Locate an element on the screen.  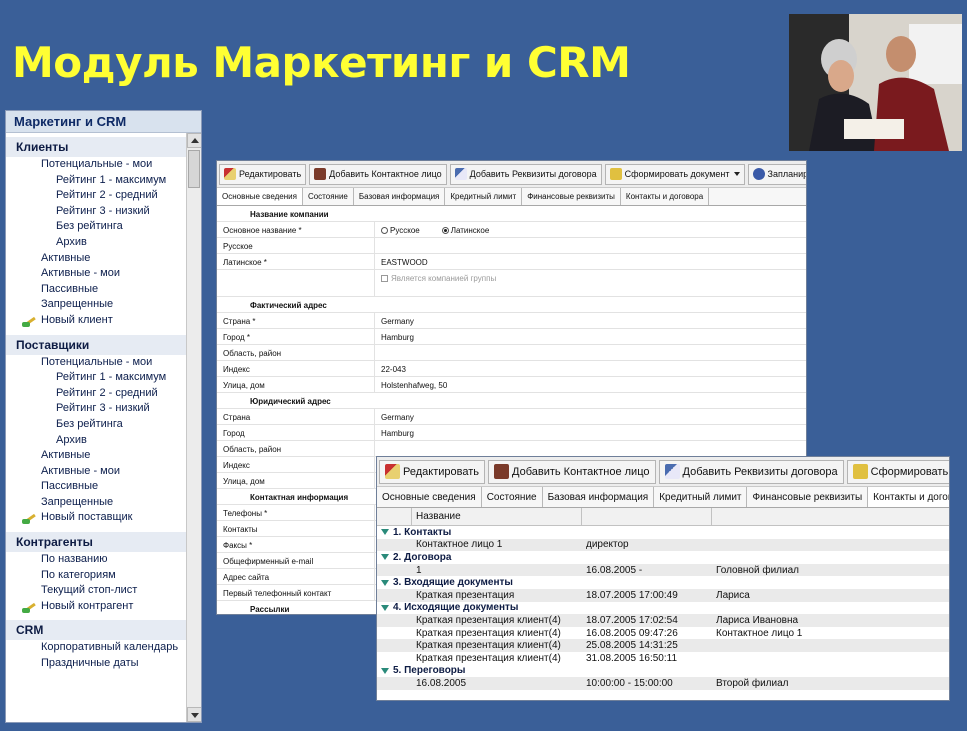
nav-section-title: Контрагенты is located at coordinates (96, 542).